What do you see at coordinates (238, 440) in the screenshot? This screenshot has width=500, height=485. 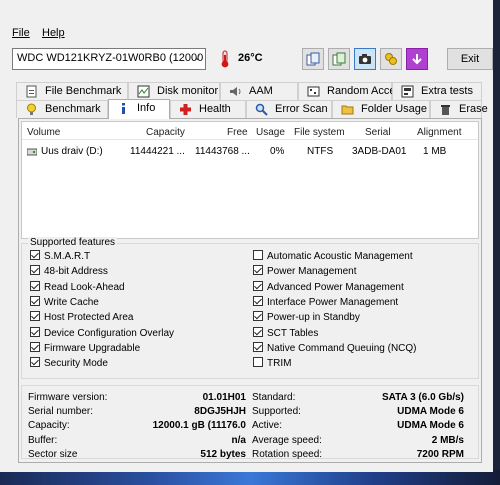 I see `info-value: n/a` at bounding box center [238, 440].